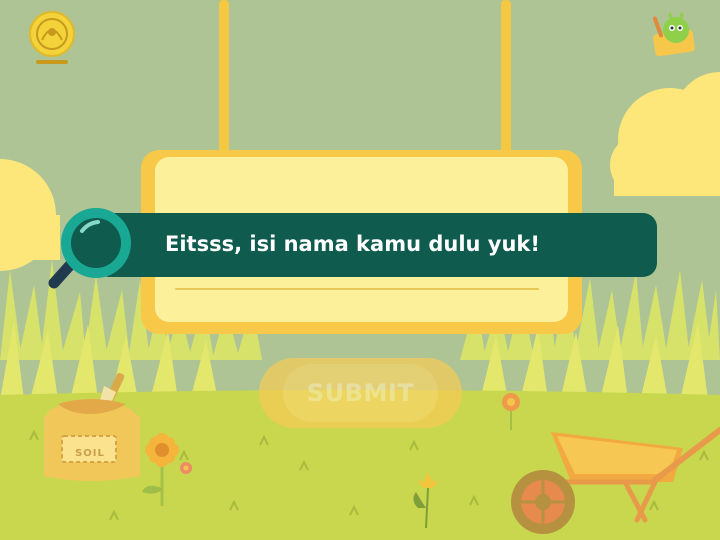  What do you see at coordinates (665, 134) in the screenshot?
I see `cloud-right` at bounding box center [665, 134].